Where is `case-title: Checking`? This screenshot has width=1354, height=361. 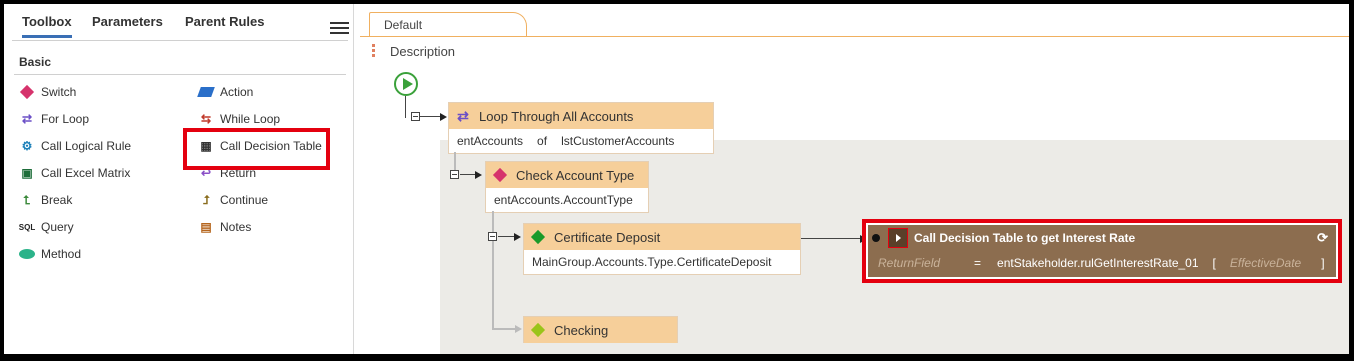
case-title: Checking is located at coordinates (581, 330).